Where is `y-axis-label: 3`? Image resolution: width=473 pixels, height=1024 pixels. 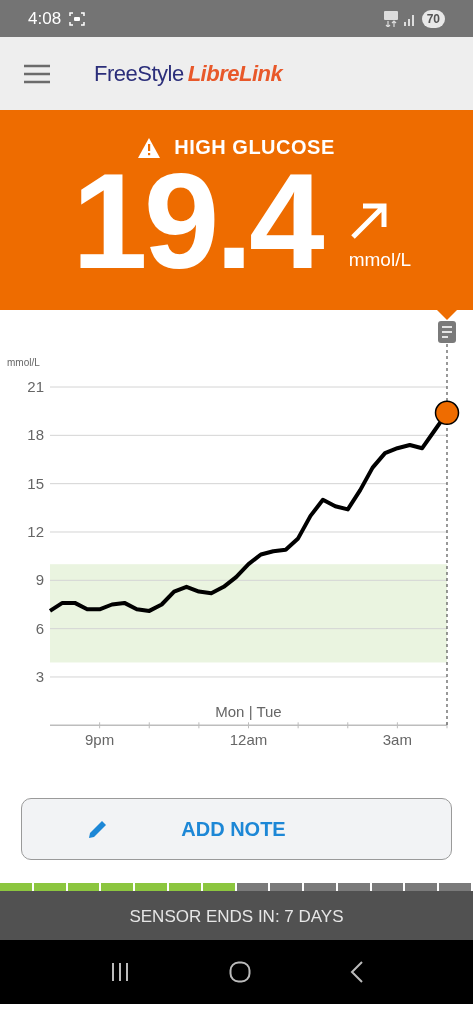
y-axis-label: 3 is located at coordinates (39, 676).